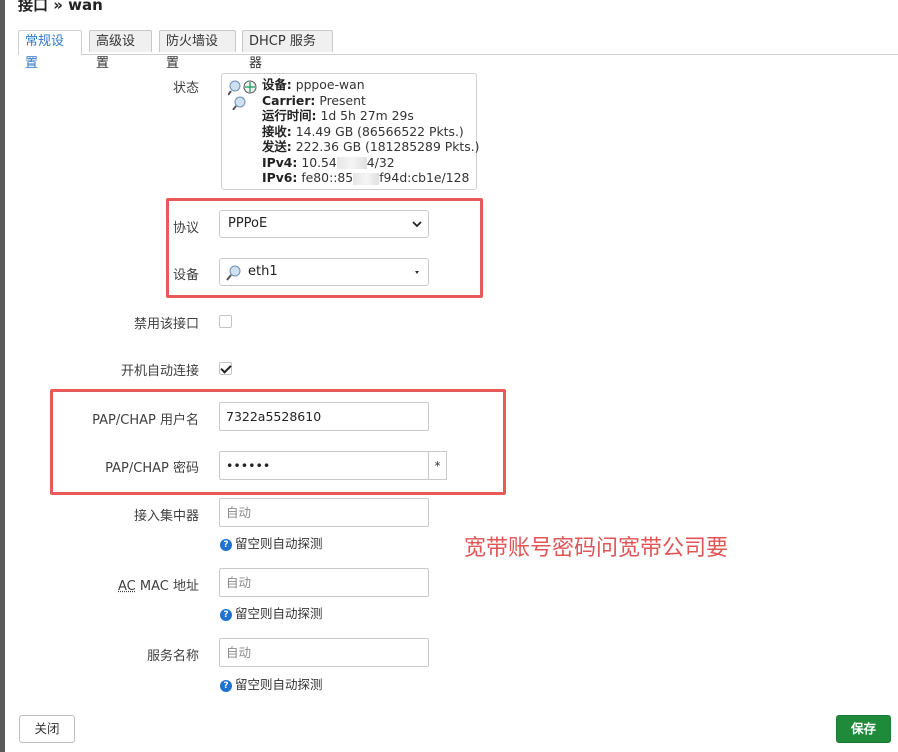 Image resolution: width=898 pixels, height=752 pixels. I want to click on status-ipv6-value-start: fe80::85, so click(327, 177).